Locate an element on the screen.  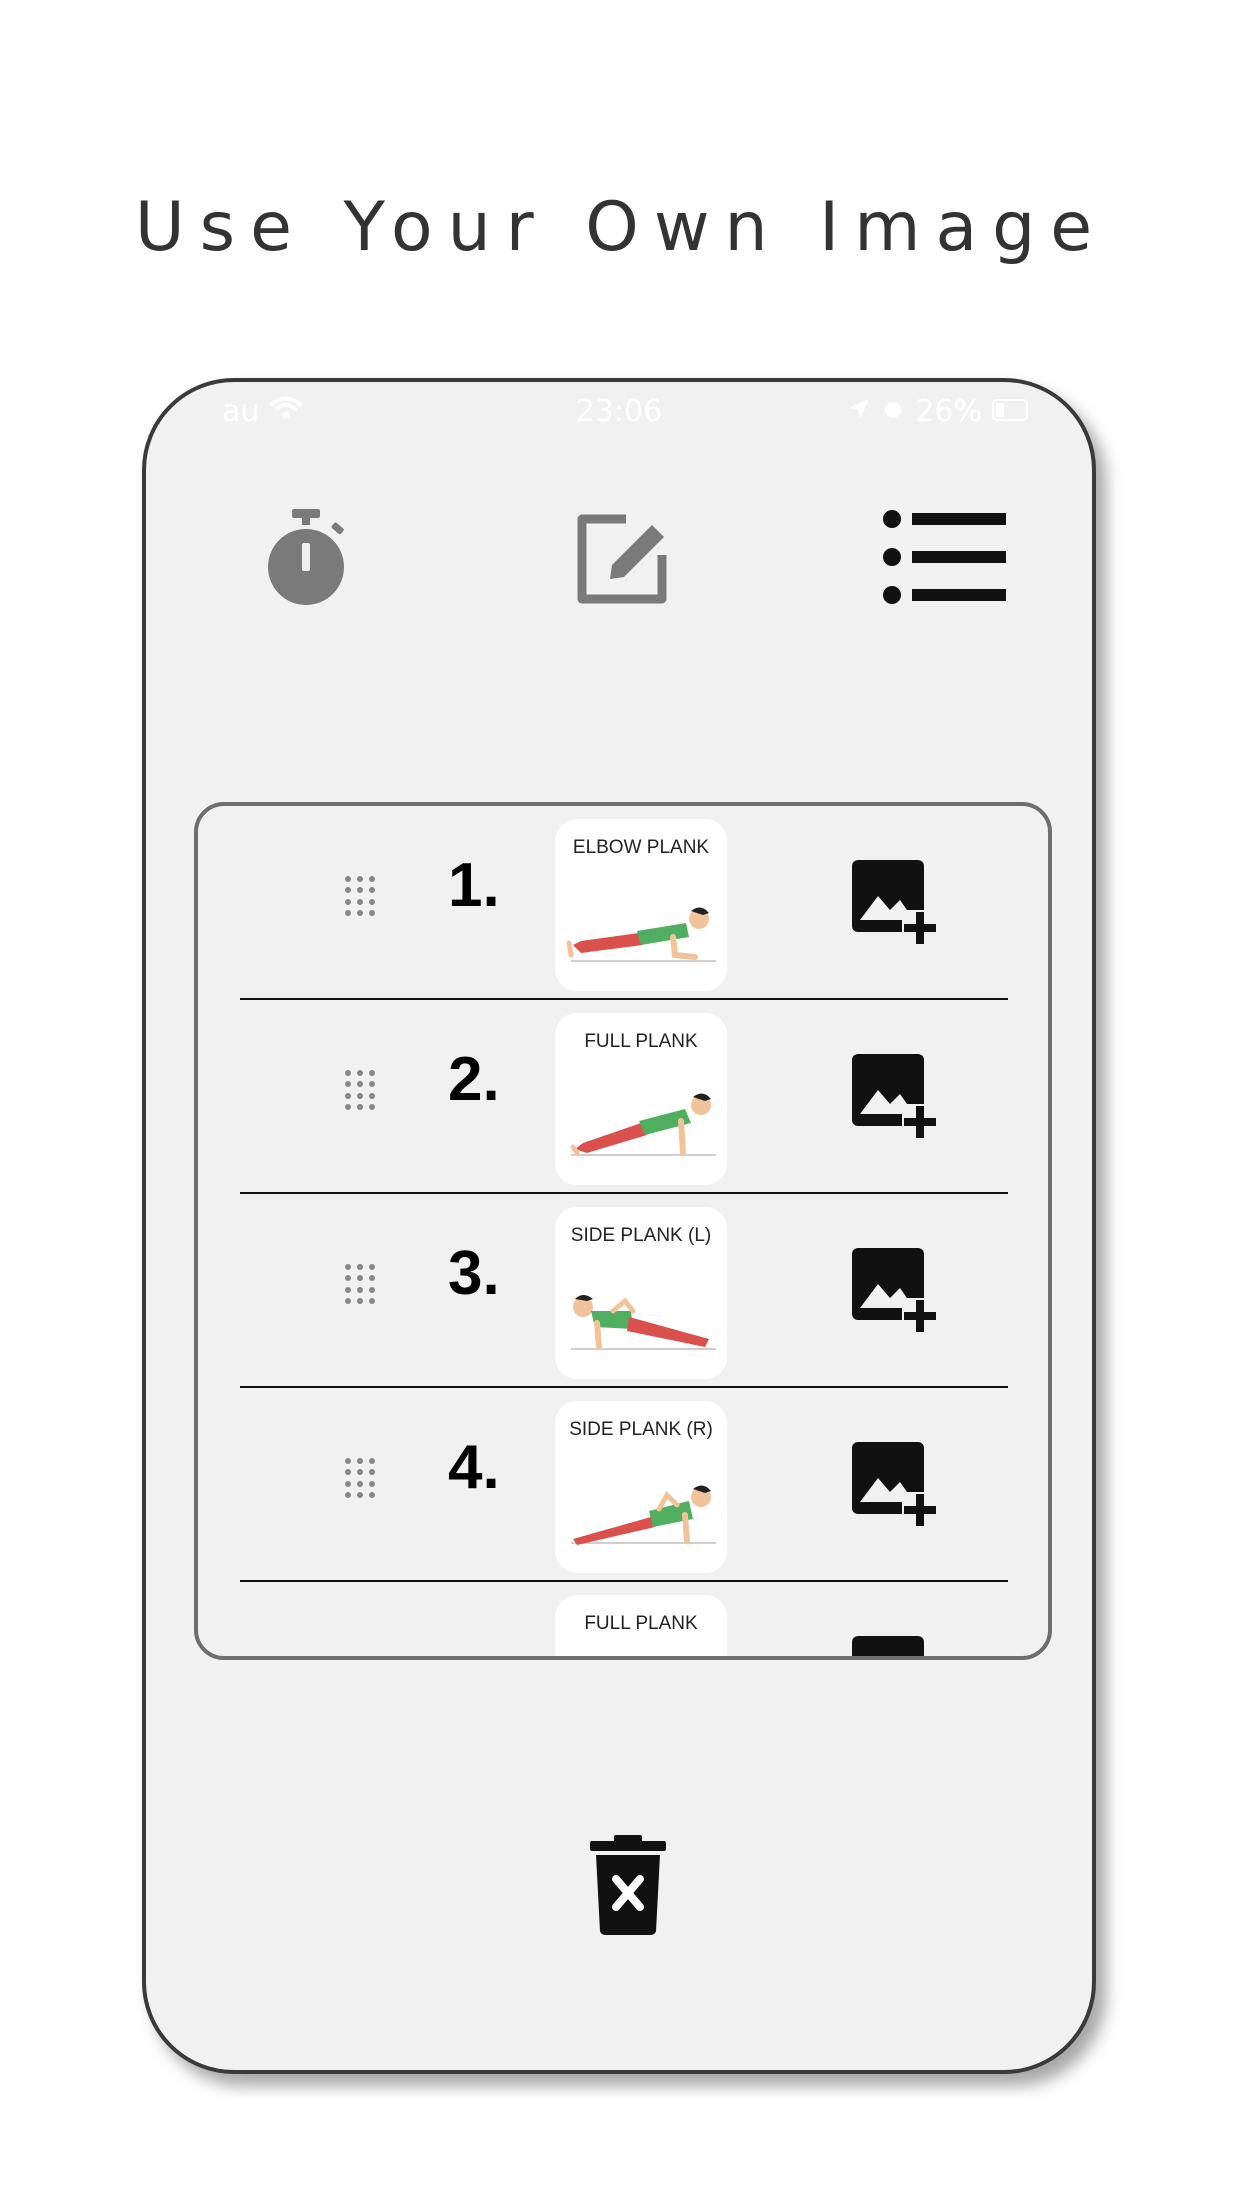
exercise-thumbnail: ELBOW PLANK is located at coordinates (641, 905).